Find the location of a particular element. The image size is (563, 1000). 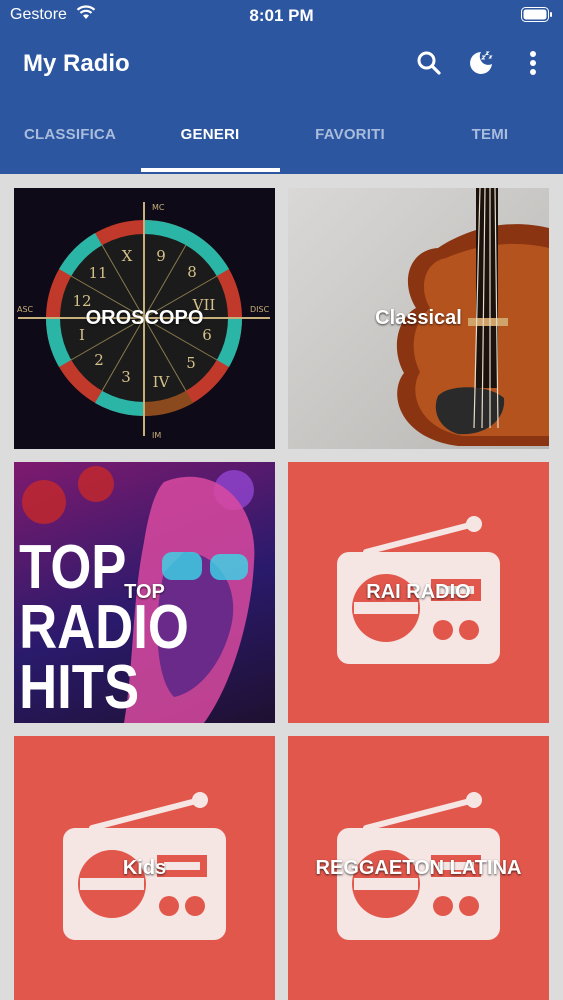

status-bar: Gestore 8:01 PM is located at coordinates (281, 16).